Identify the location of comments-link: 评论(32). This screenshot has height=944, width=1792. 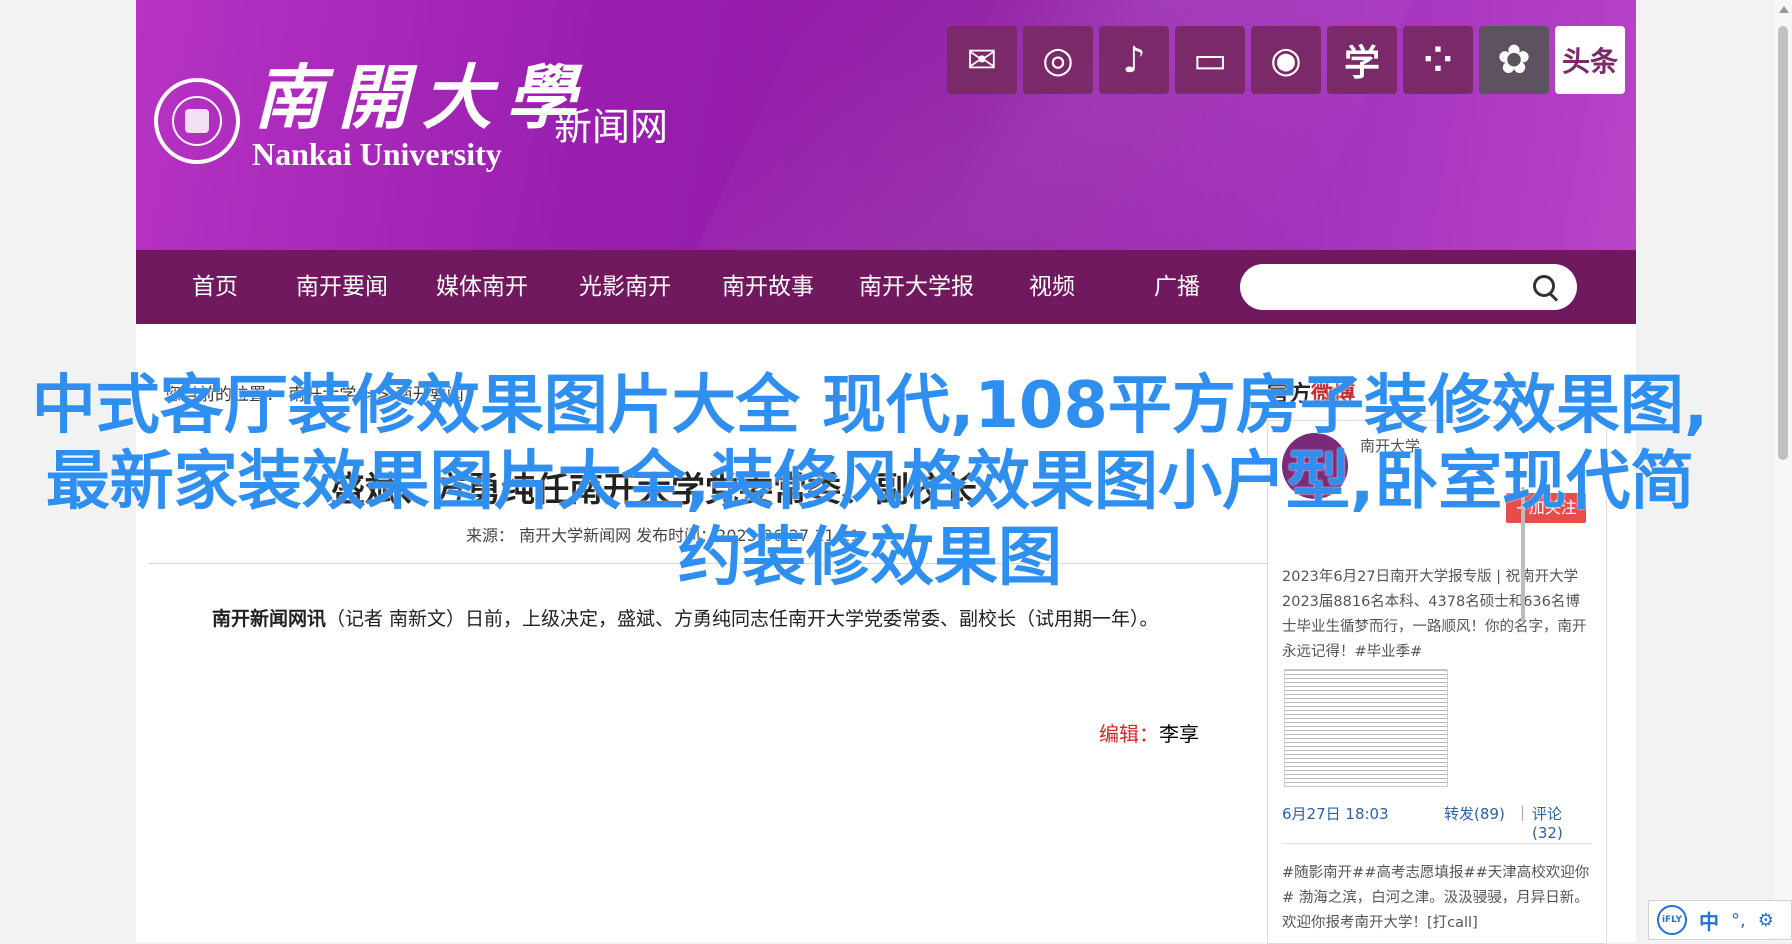
(1562, 822).